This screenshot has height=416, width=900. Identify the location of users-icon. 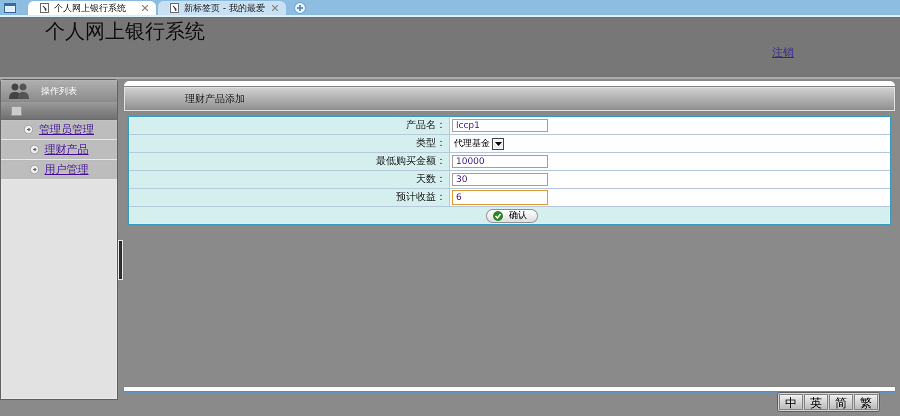
(19, 91).